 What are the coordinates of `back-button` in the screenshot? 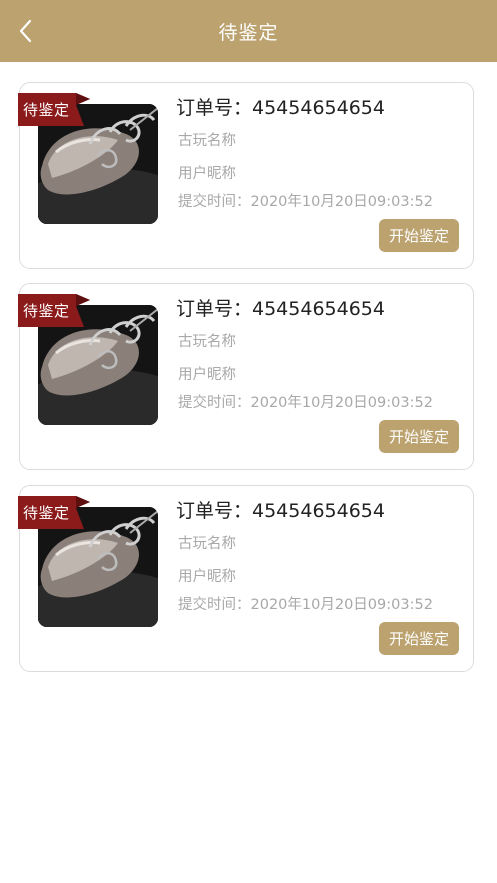 It's located at (26, 31).